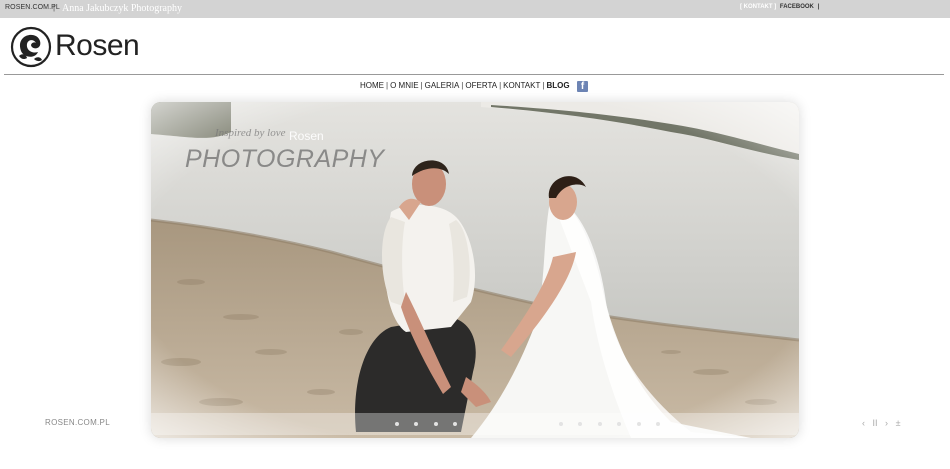 The image size is (950, 469). I want to click on top-links: [ KONTAKT ] FACEBOOK |, so click(780, 7).